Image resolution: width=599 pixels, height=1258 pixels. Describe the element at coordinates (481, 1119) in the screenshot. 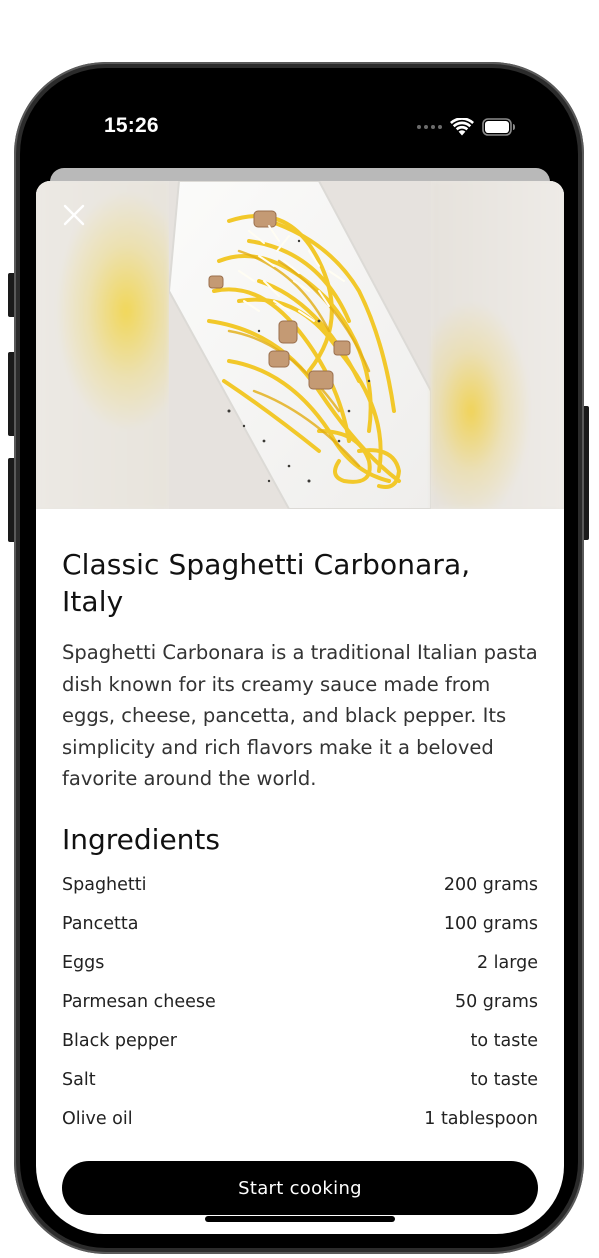

I see `ingredient-amount: 1 tablespoon` at that location.